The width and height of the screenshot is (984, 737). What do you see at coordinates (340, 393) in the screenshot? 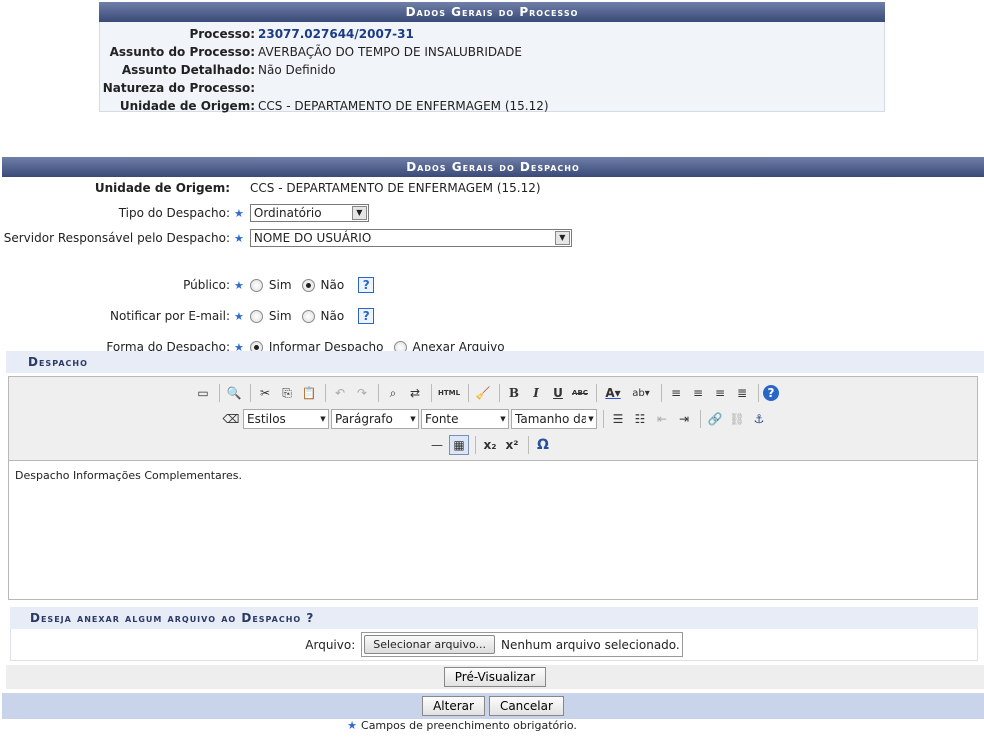
I see `undo-icon: ↶` at bounding box center [340, 393].